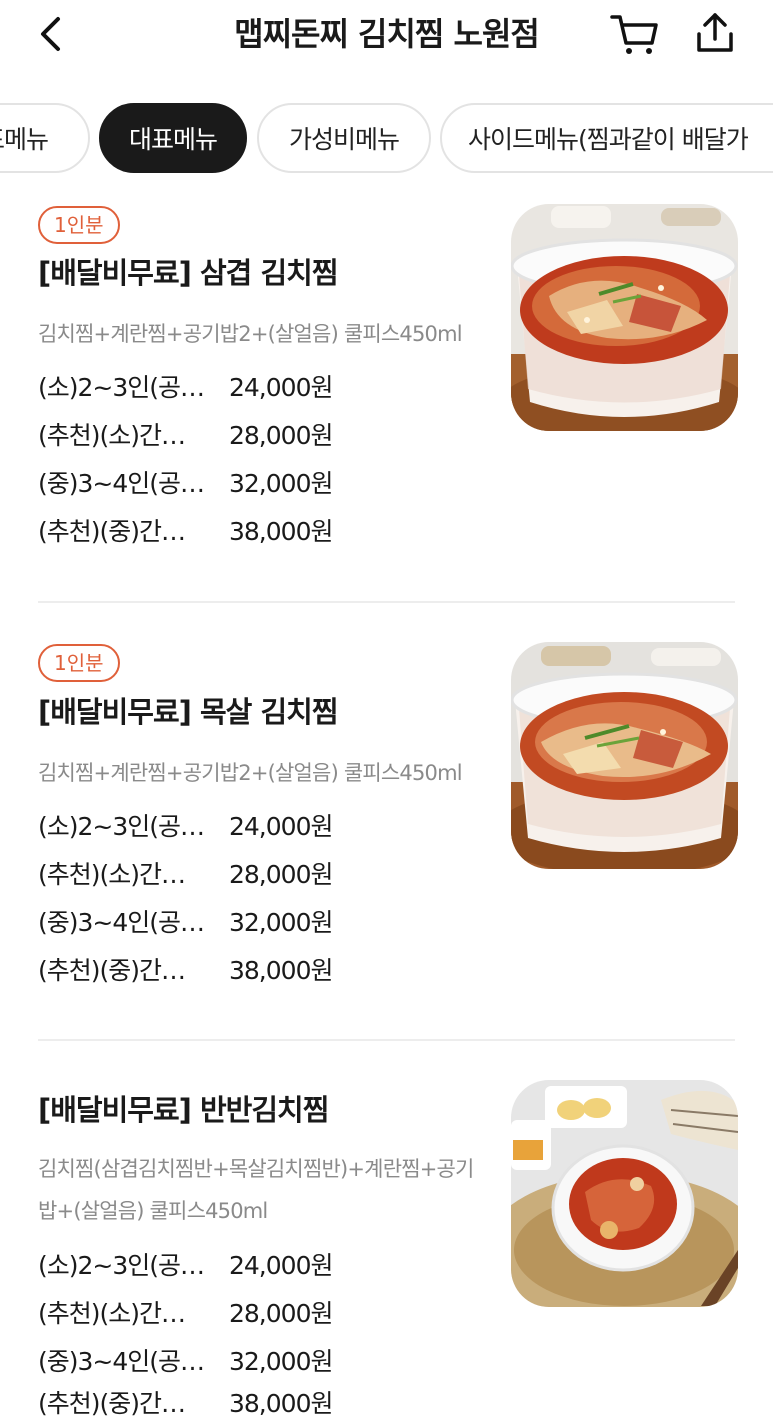 The width and height of the screenshot is (773, 1422). I want to click on category-tabs: 표메뉴 대표메뉴 가성비메뉴 사이드메뉴(찜과같이 배달가, so click(386, 139).